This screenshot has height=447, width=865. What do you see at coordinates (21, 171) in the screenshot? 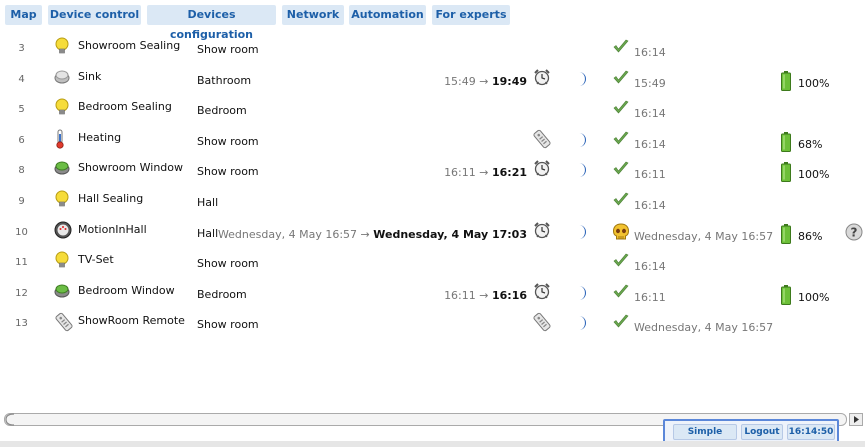
I see `device-id: 8` at bounding box center [21, 171].